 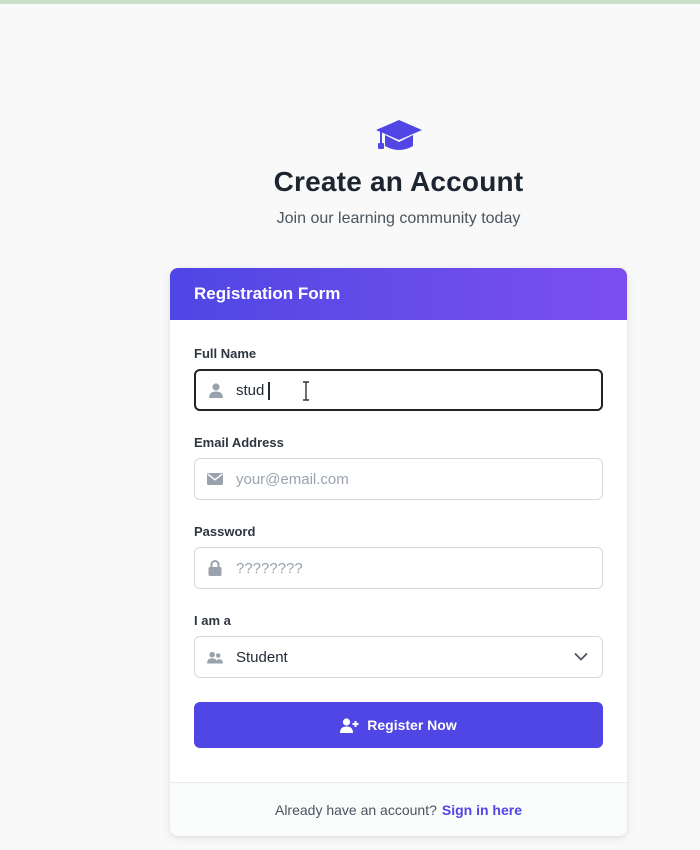 I want to click on password-input, so click(x=398, y=568).